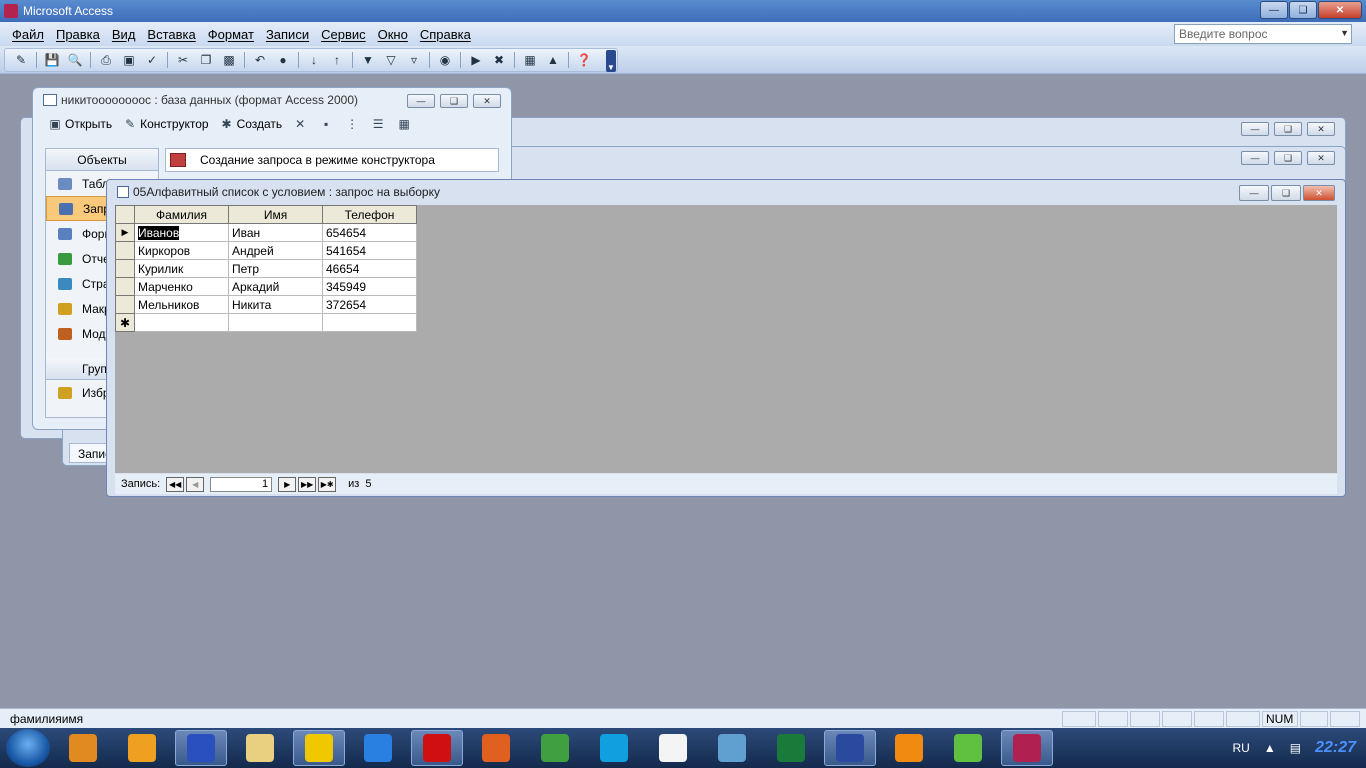  What do you see at coordinates (327, 484) in the screenshot?
I see `new-record-nav-button: ▶✱` at bounding box center [327, 484].